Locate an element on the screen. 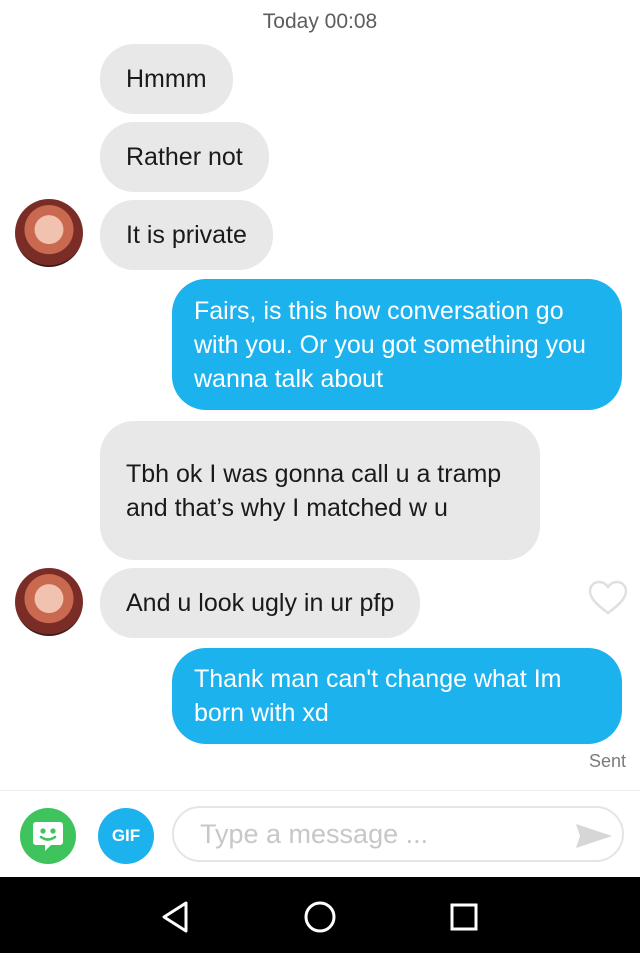 The image size is (640, 953). gif-button: GIF is located at coordinates (126, 836).